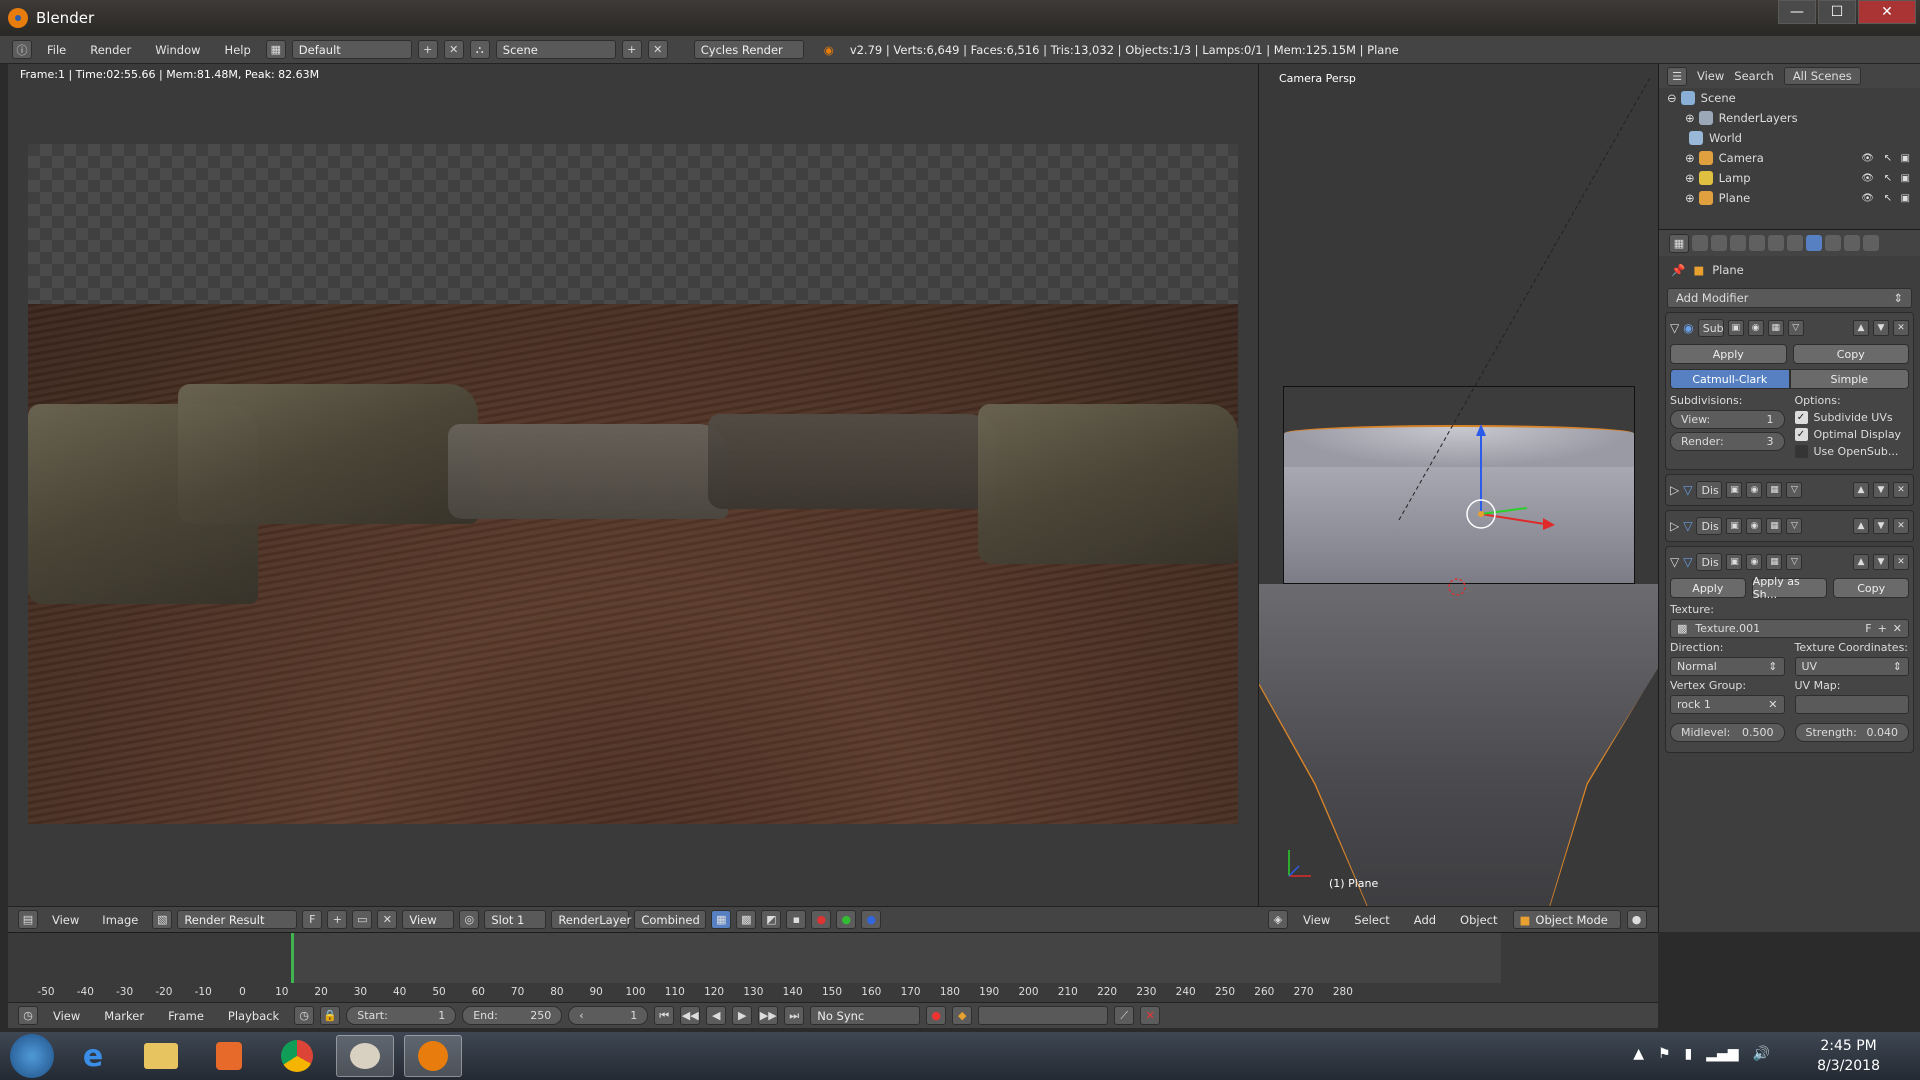 This screenshot has height=1080, width=1920. I want to click on menu-view-3d: View, so click(1316, 920).